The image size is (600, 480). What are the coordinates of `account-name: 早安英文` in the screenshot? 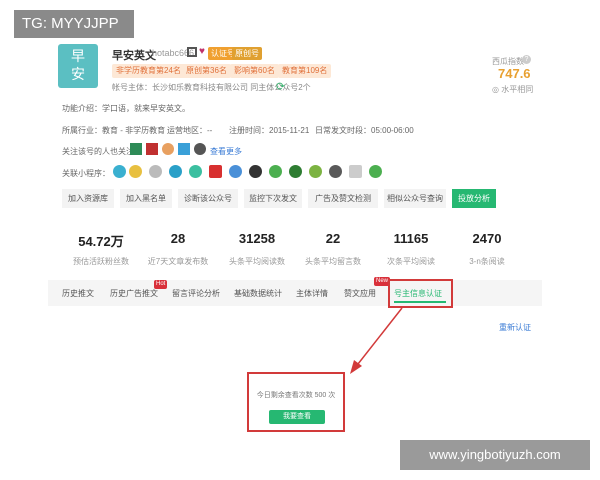 It's located at (134, 56).